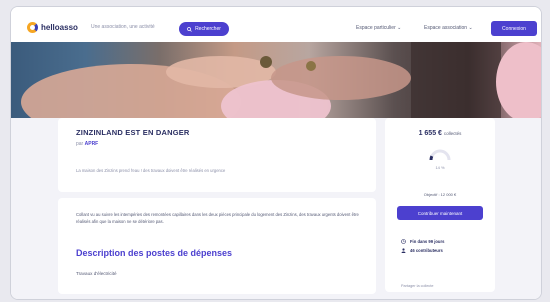 This screenshot has height=302, width=550. What do you see at coordinates (514, 28) in the screenshot?
I see `connect-button: Connexion` at bounding box center [514, 28].